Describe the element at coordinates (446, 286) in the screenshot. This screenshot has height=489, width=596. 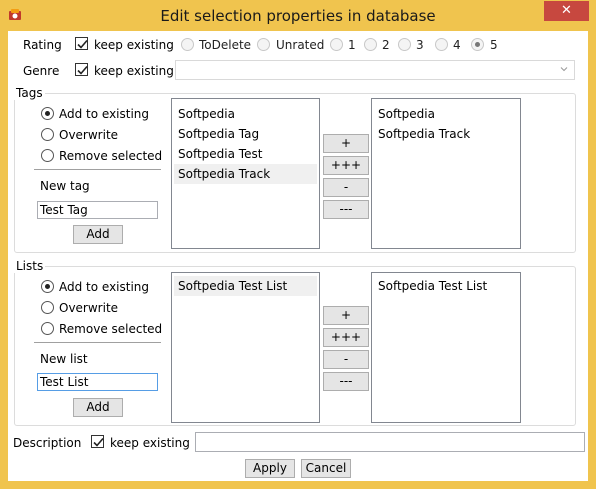
I see `list-item: Softpedia Test List` at that location.